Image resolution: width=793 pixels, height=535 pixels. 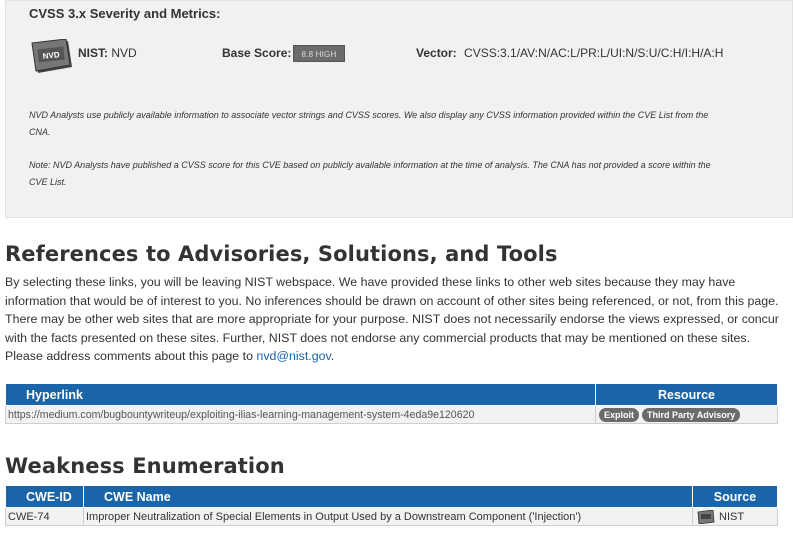 I want to click on references-period: ., so click(x=332, y=356).